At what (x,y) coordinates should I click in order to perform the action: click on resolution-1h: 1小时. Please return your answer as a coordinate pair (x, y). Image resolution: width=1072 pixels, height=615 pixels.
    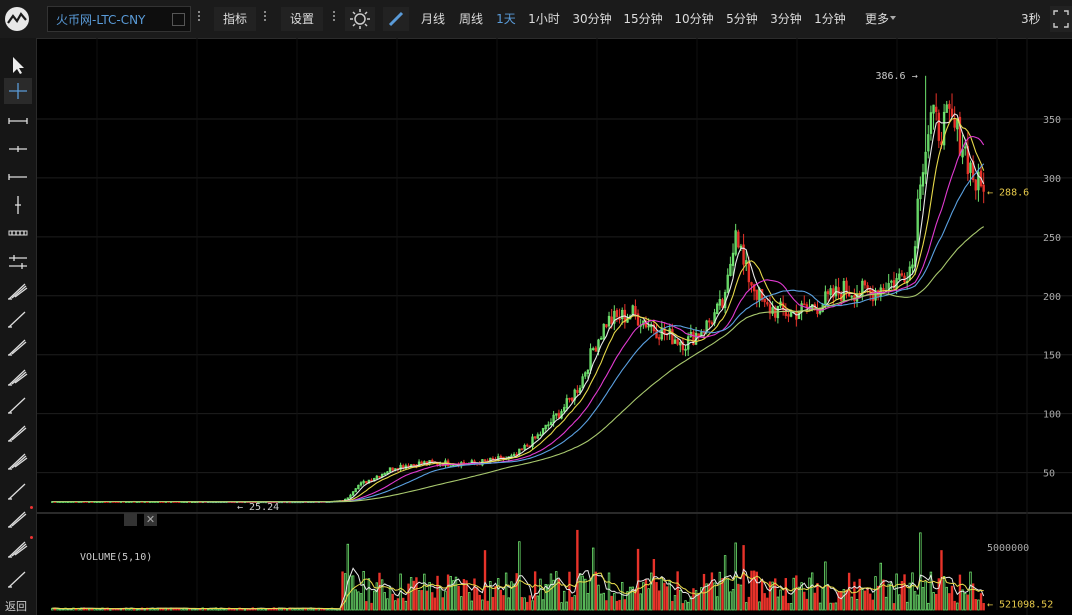
    Looking at the image, I should click on (544, 19).